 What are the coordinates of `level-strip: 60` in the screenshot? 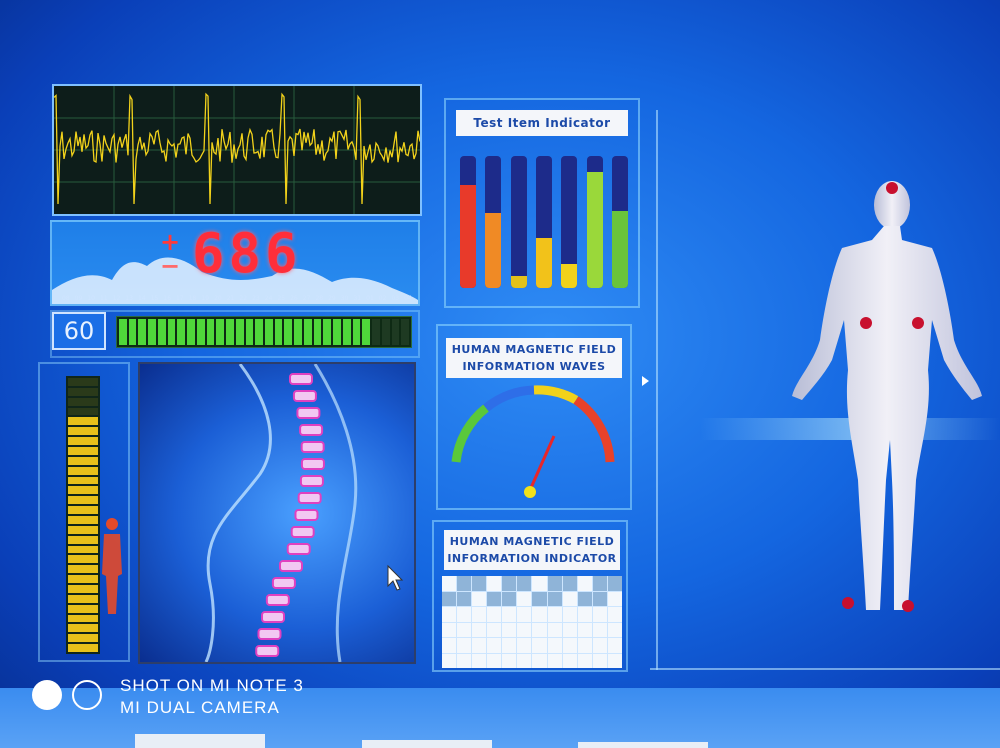 It's located at (235, 334).